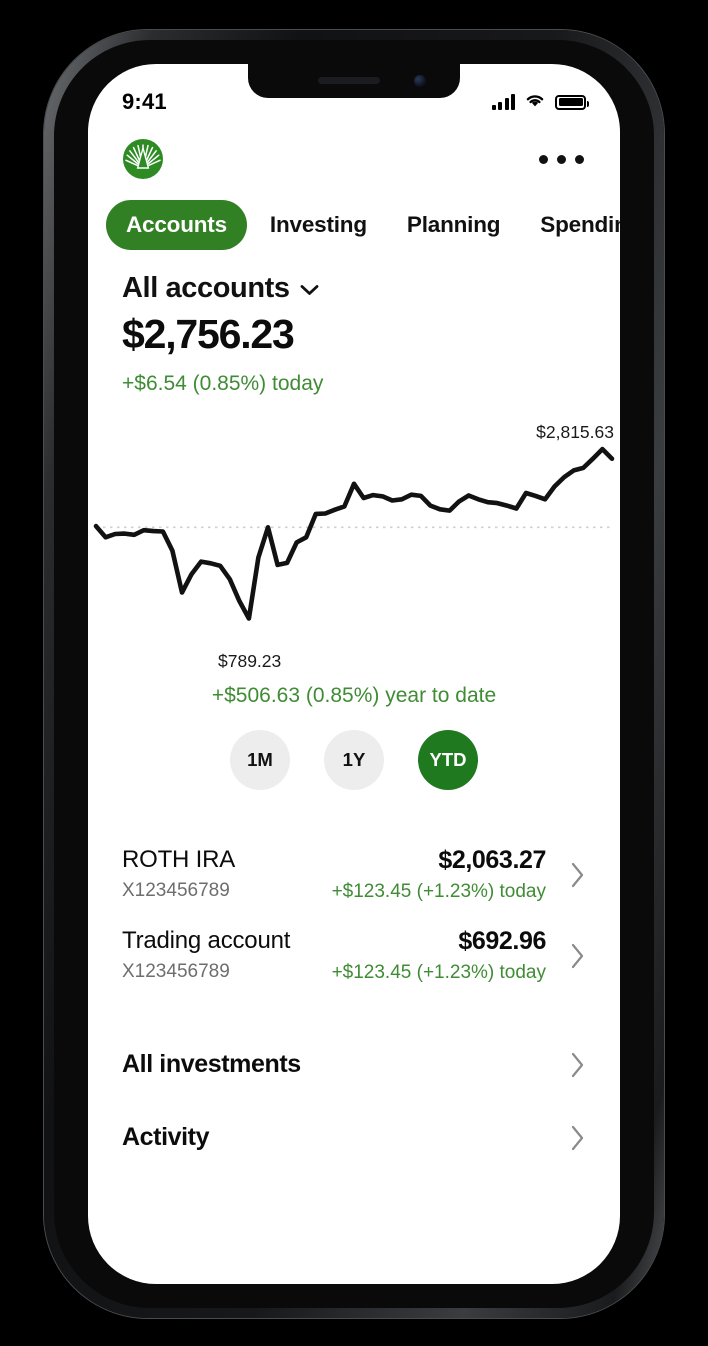  I want to click on brand-logo, so click(143, 159).